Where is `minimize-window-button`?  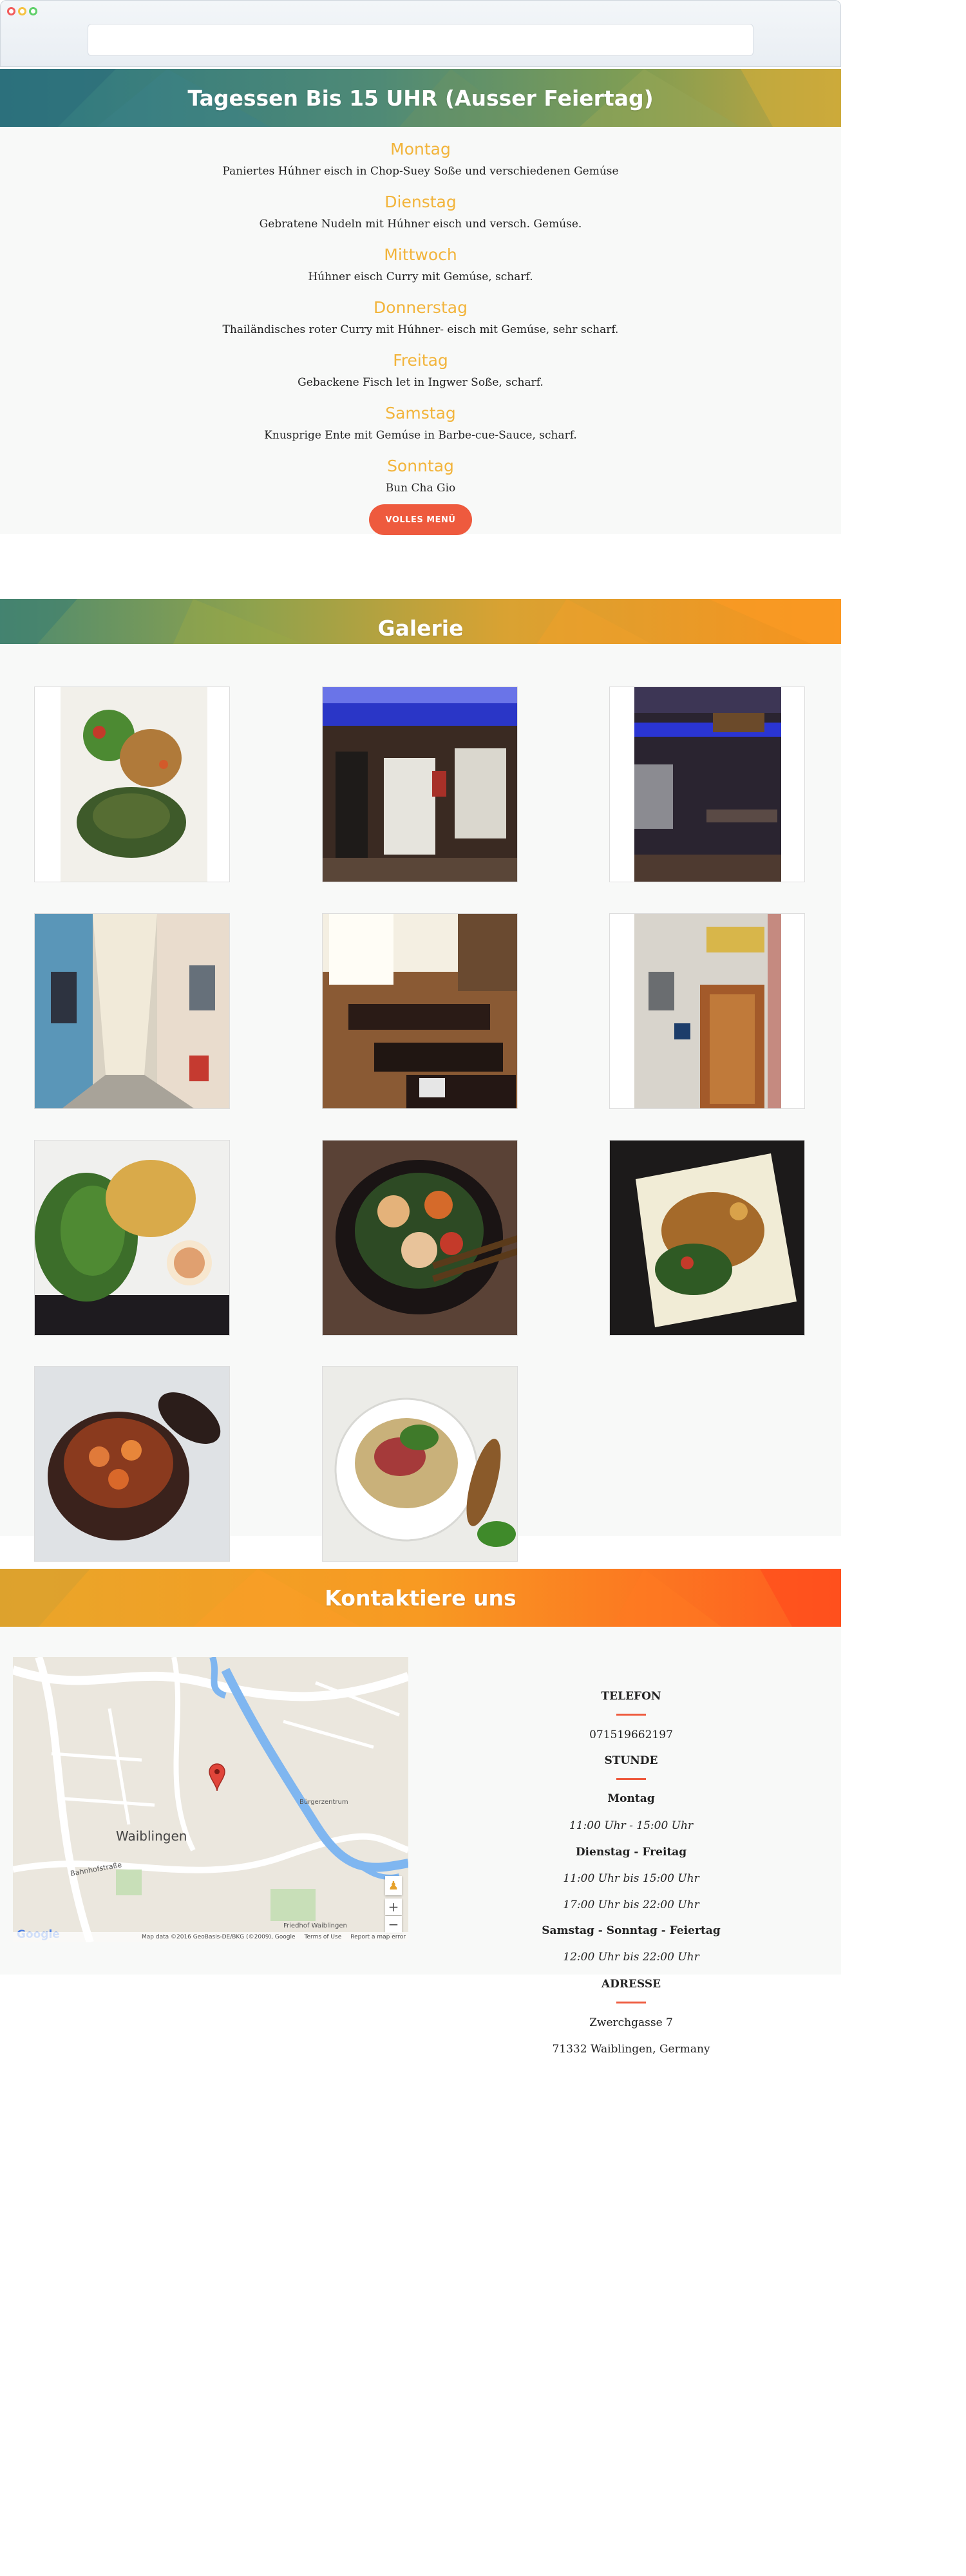
minimize-window-button is located at coordinates (22, 11).